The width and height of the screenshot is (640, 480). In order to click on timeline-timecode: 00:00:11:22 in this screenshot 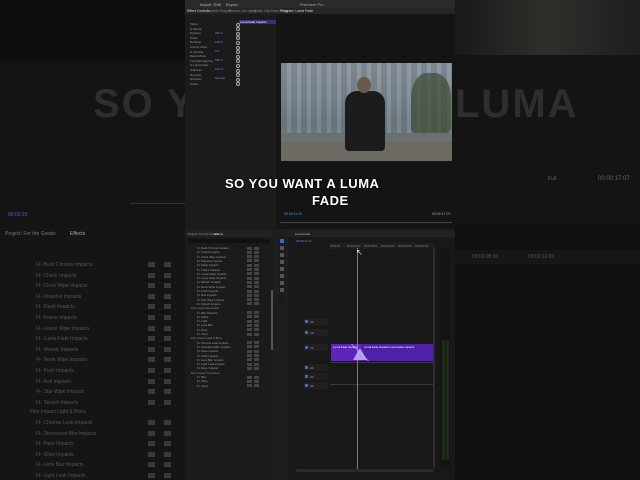, I will do `click(304, 241)`.